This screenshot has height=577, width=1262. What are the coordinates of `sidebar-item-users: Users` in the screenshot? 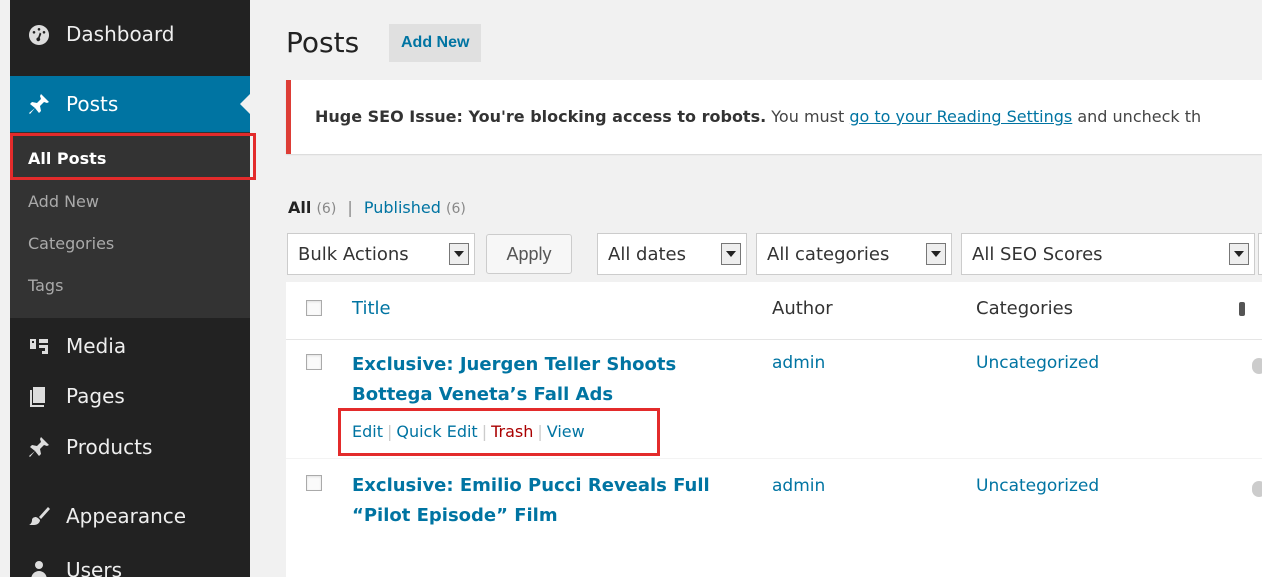 It's located at (130, 563).